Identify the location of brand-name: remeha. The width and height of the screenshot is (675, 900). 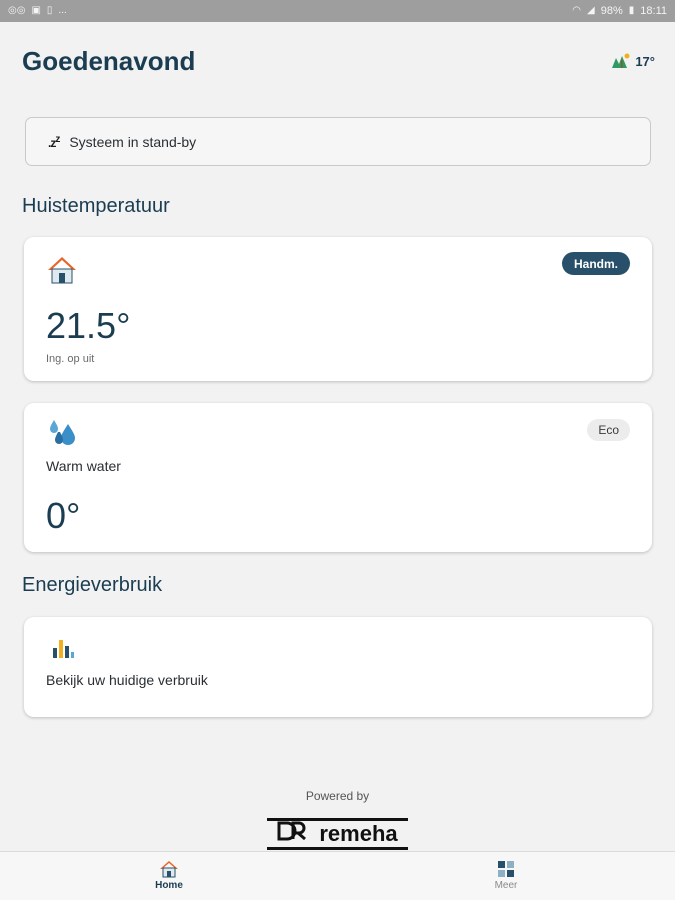
(358, 833).